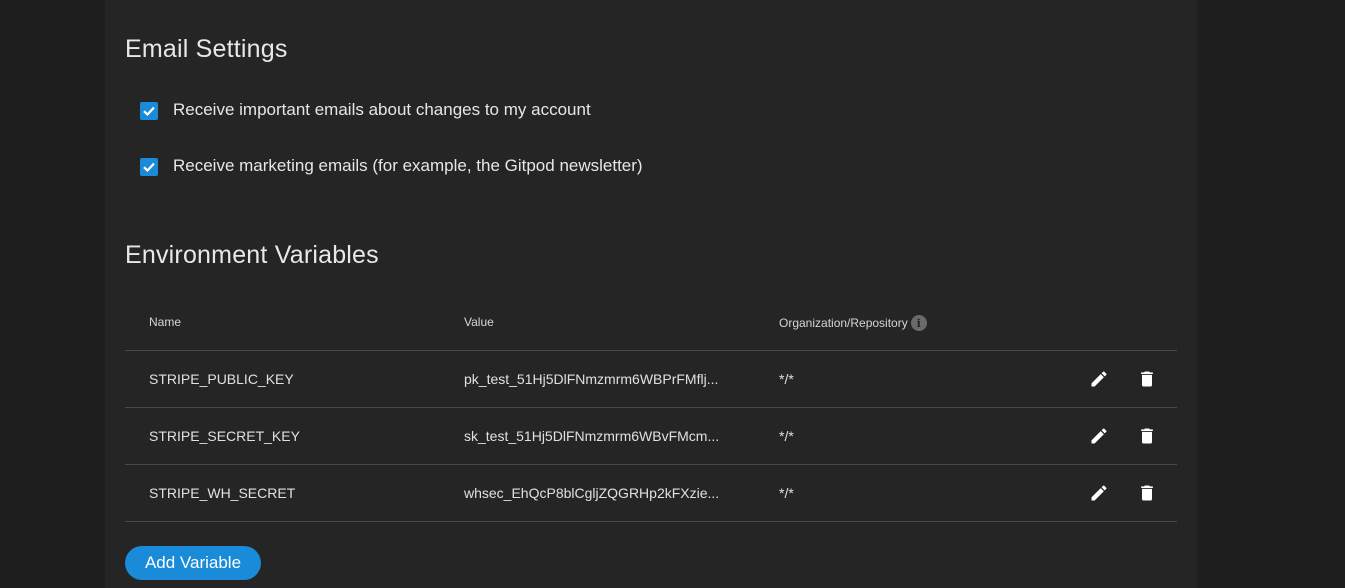 The image size is (1345, 588). What do you see at coordinates (165, 322) in the screenshot?
I see `column-header-name: Name` at bounding box center [165, 322].